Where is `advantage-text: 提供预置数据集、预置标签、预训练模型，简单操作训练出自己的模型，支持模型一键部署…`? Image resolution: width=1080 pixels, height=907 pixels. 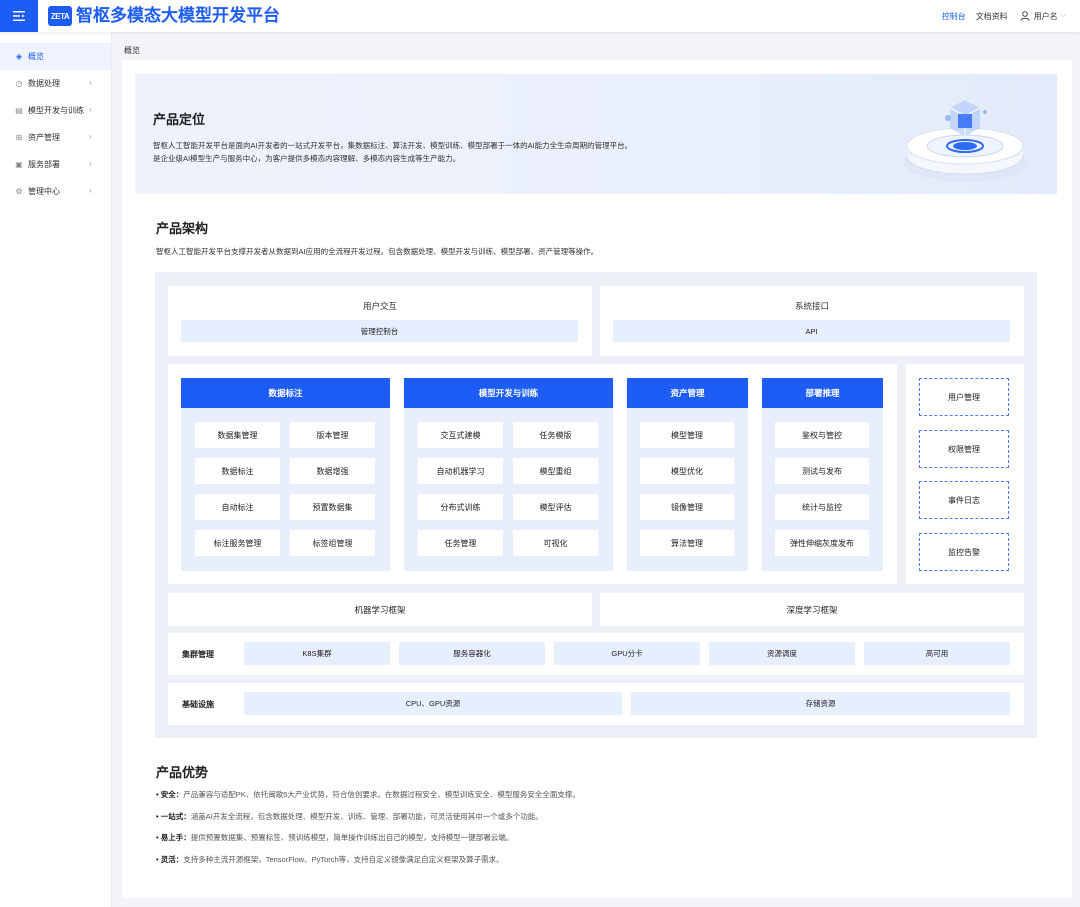 advantage-text: 提供预置数据集、预置标签、预训练模型，简单操作训练出自己的模型，支持模型一键部署… is located at coordinates (352, 837).